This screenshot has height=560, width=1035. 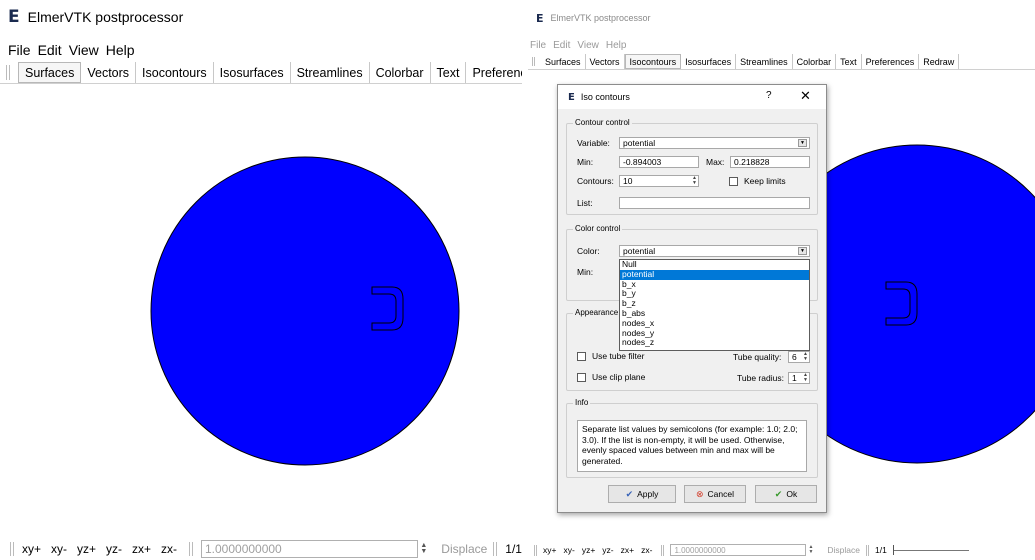 I want to click on ok-button: ✔ Ok, so click(x=786, y=494).